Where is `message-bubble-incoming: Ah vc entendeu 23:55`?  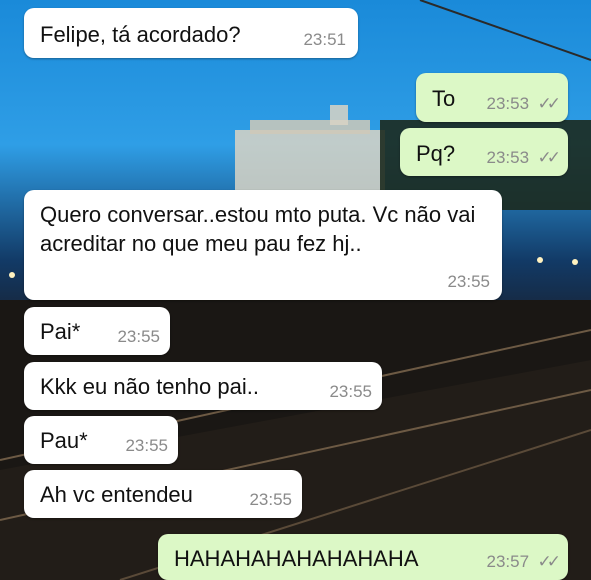
message-bubble-incoming: Ah vc entendeu 23:55 is located at coordinates (163, 494).